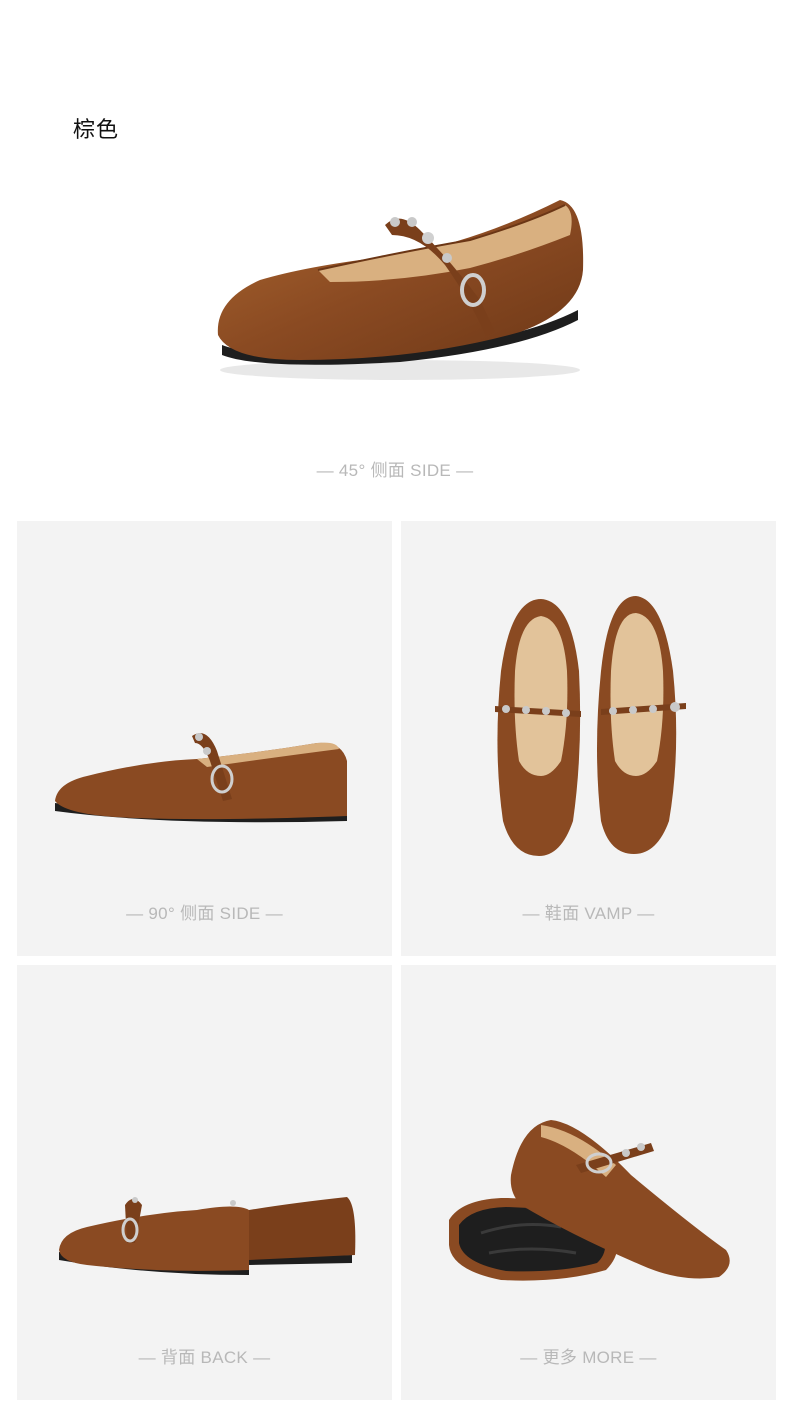 The image size is (790, 1402). Describe the element at coordinates (588, 913) in the screenshot. I see `vamp-caption: — 鞋面 VAMP —` at that location.